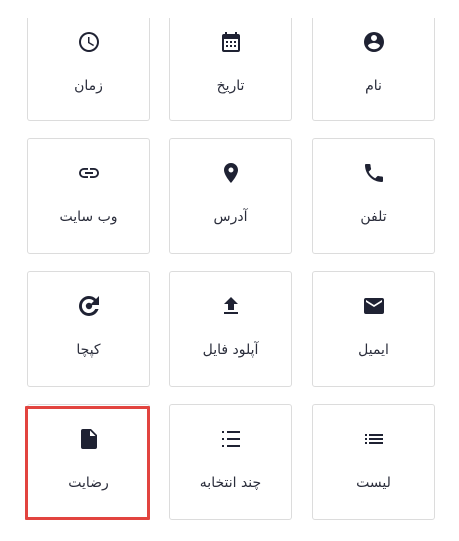 This screenshot has width=459, height=541. I want to click on field-tile-email: ایمیل, so click(373, 329).